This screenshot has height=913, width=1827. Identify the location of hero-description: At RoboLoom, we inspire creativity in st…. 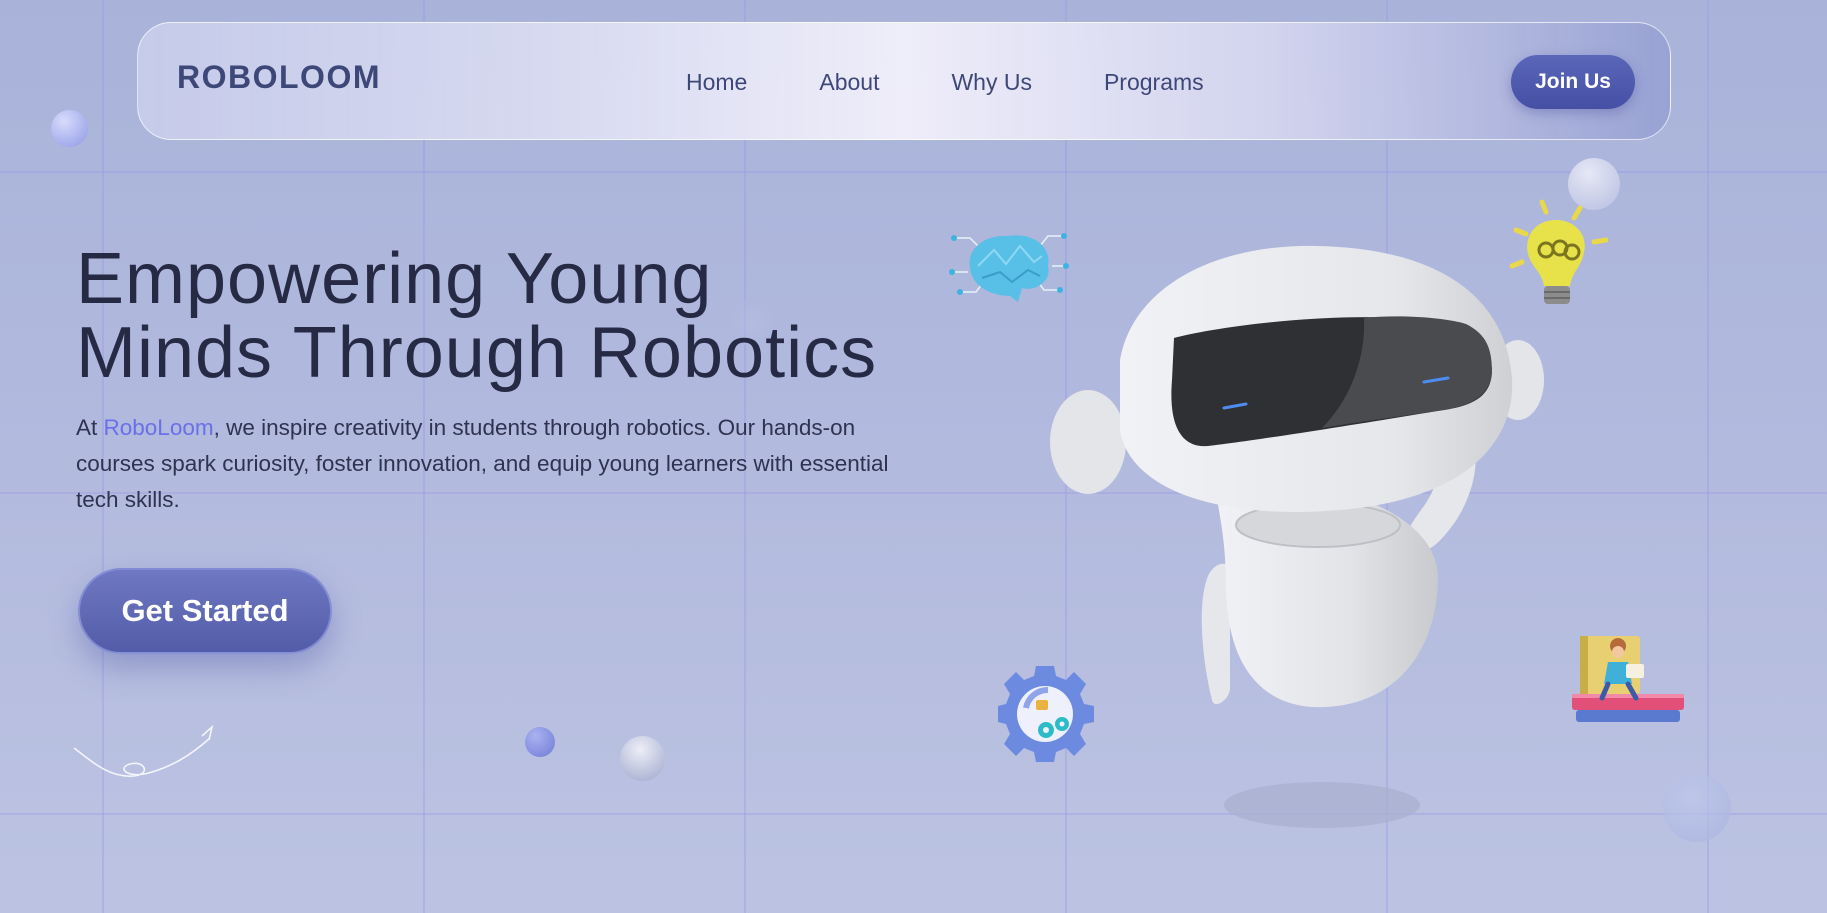
(486, 464).